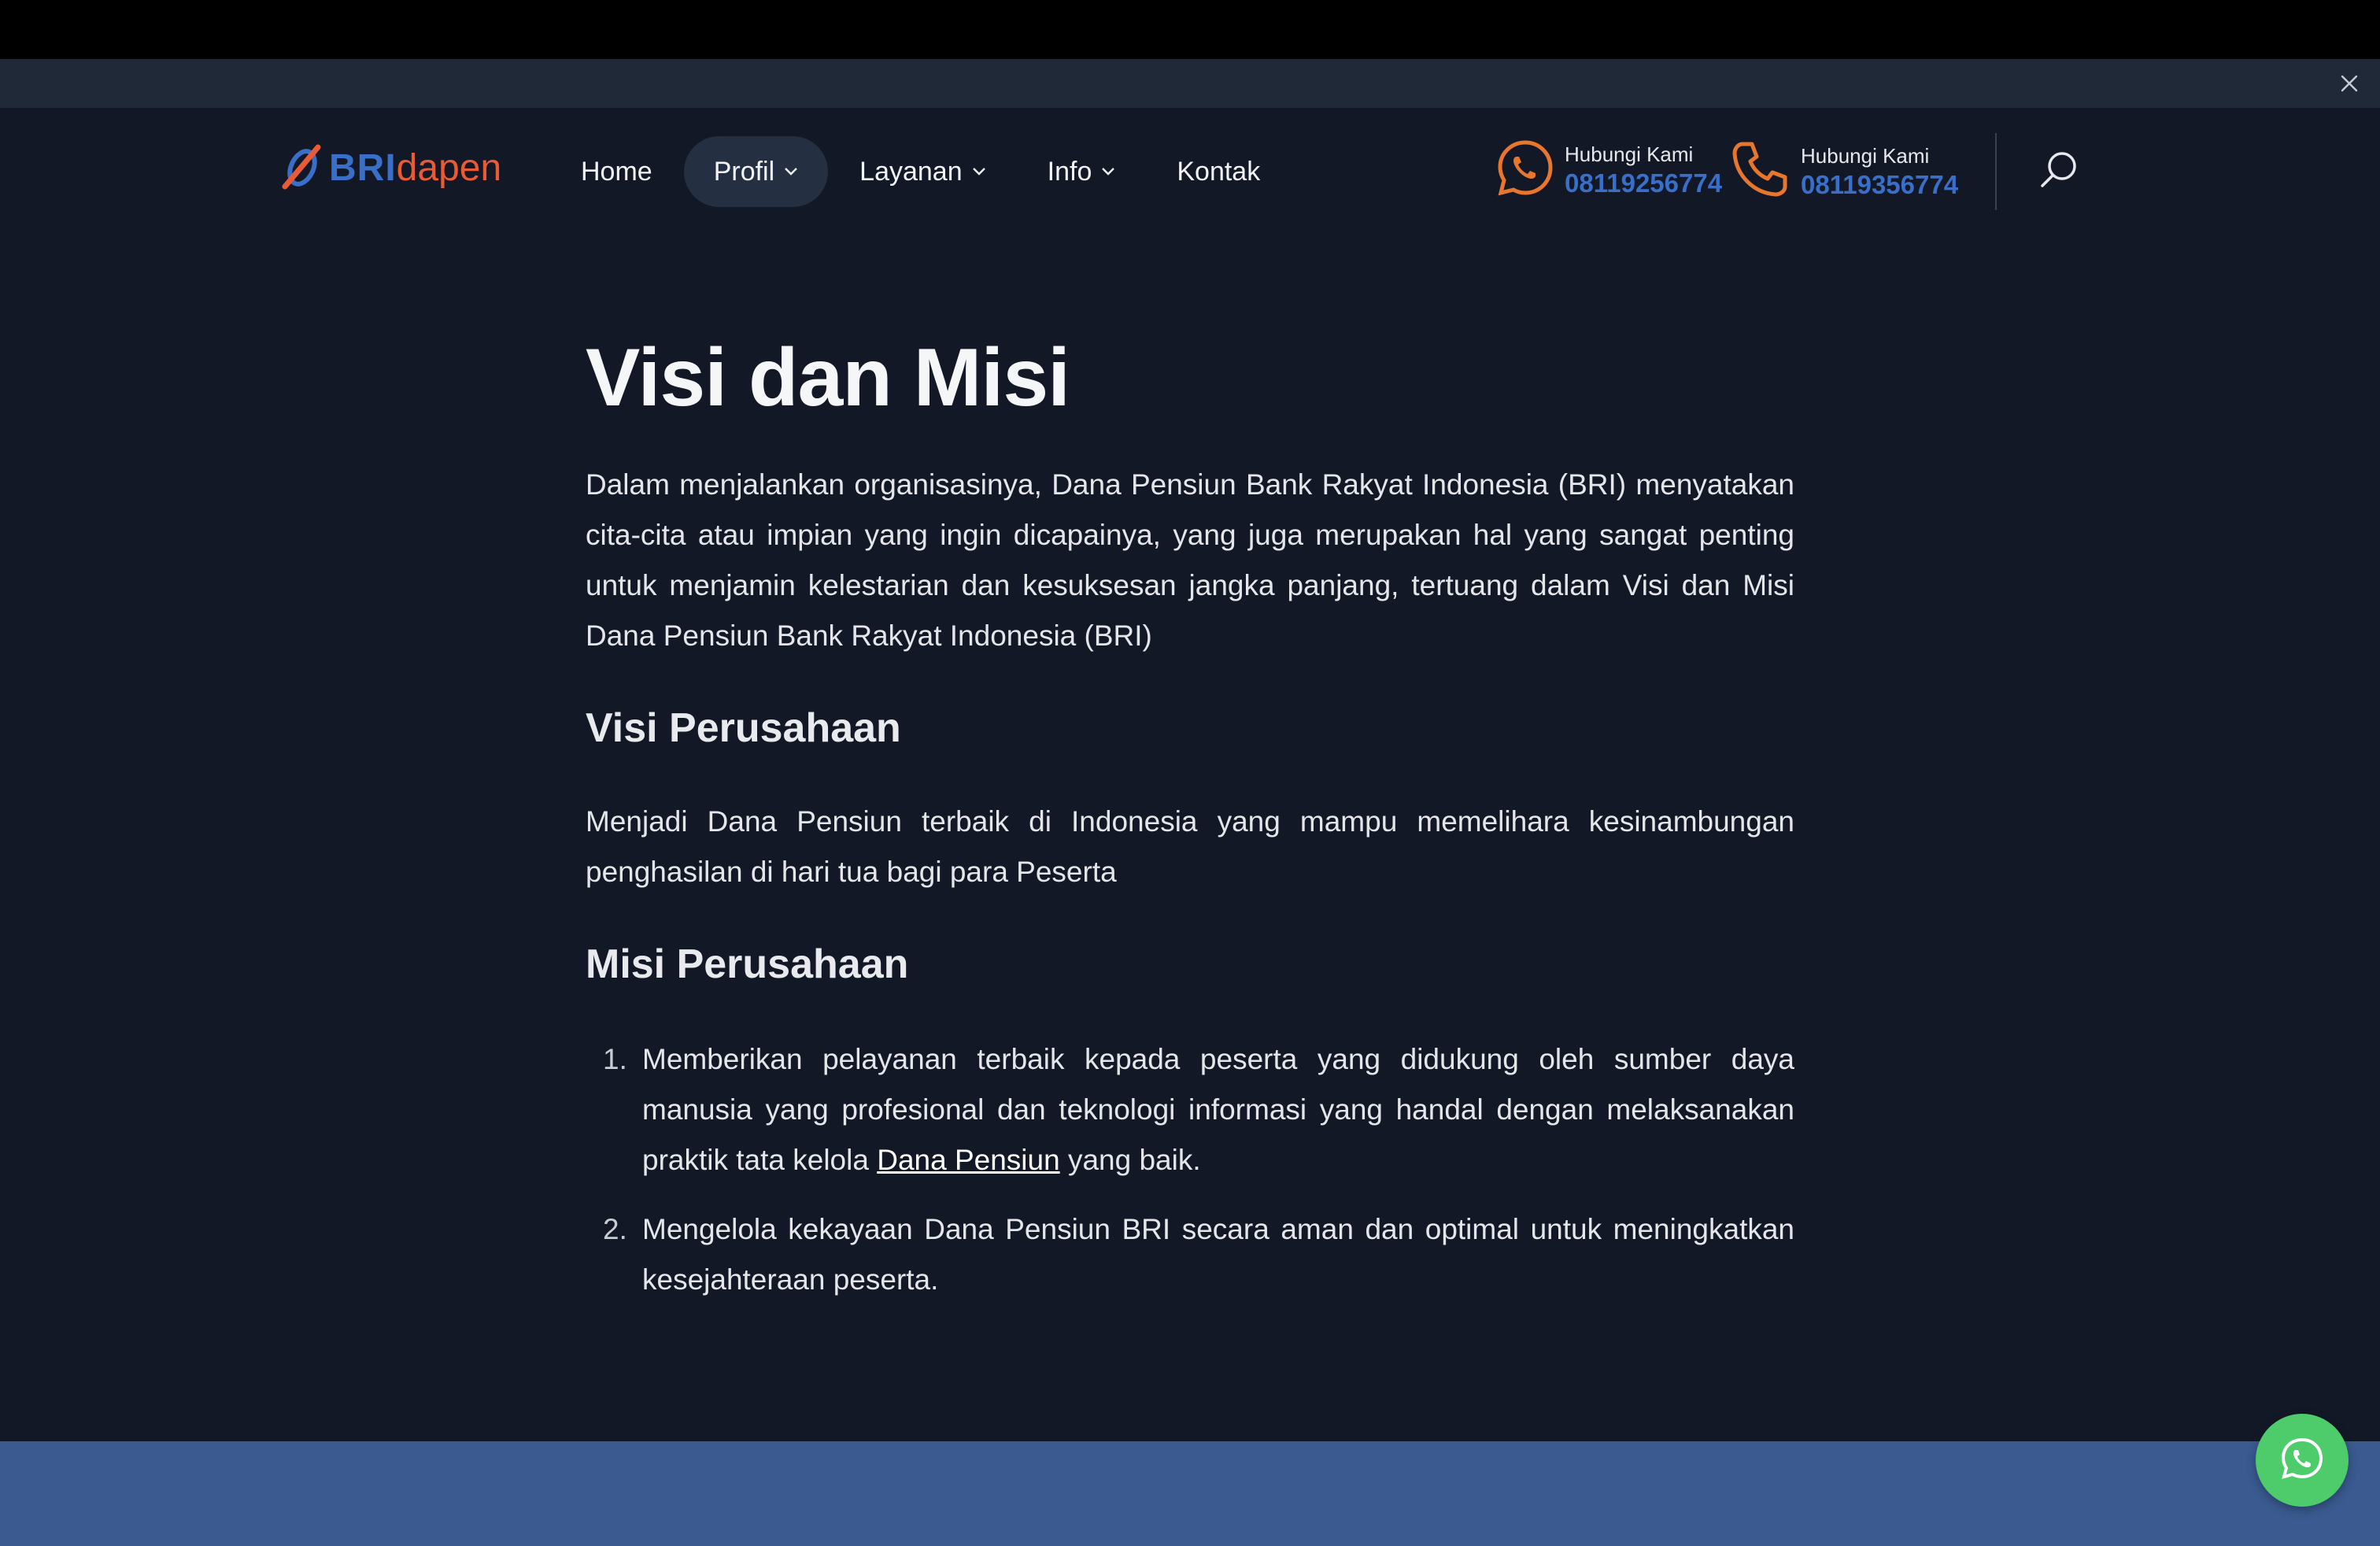 Image resolution: width=2380 pixels, height=1546 pixels. Describe the element at coordinates (1069, 171) in the screenshot. I see `nav-item-label: Info` at that location.